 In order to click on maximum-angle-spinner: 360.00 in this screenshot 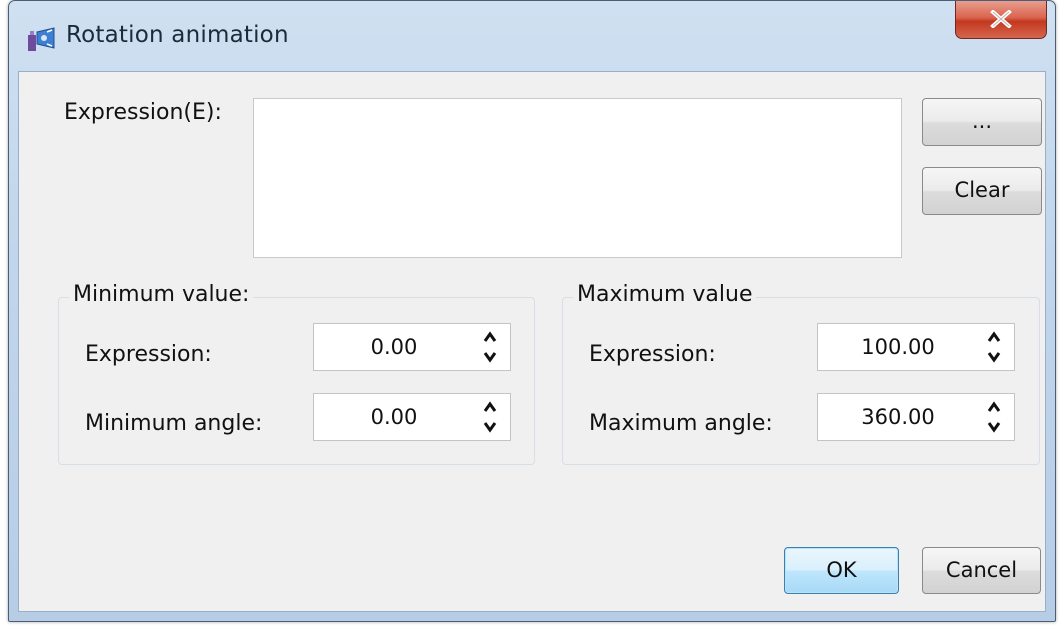, I will do `click(916, 417)`.